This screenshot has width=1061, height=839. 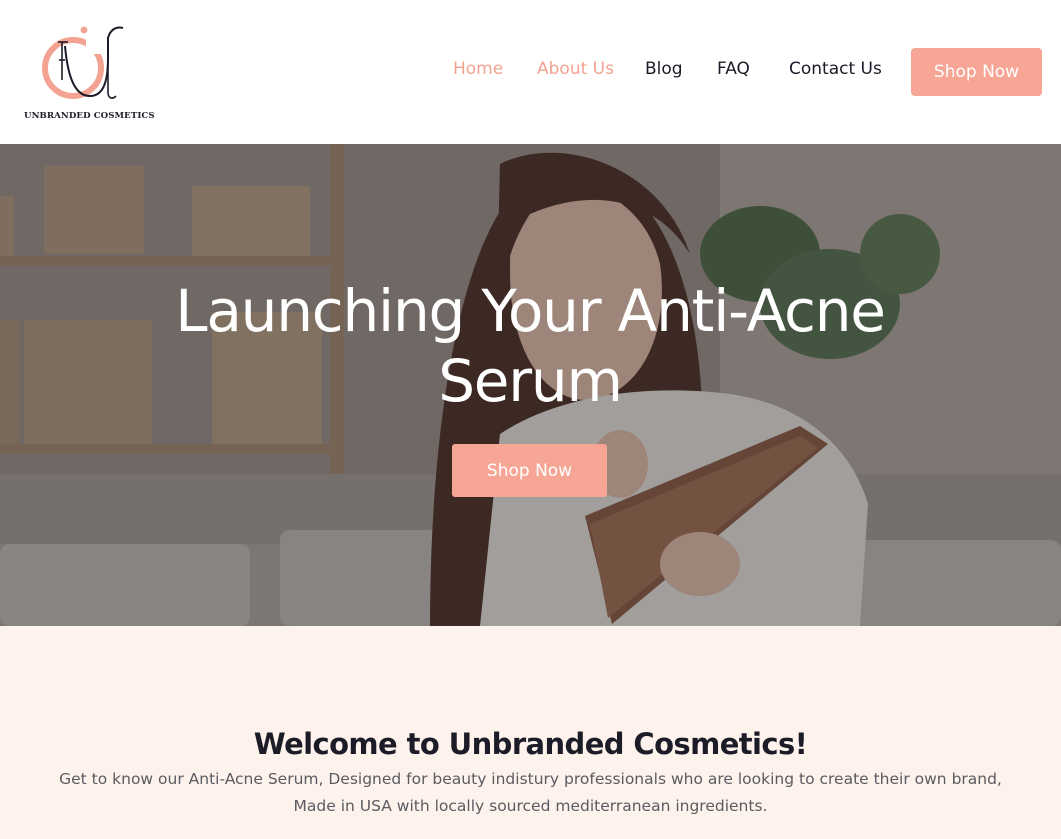 I want to click on header-shop-now-button: Shop Now, so click(x=976, y=72).